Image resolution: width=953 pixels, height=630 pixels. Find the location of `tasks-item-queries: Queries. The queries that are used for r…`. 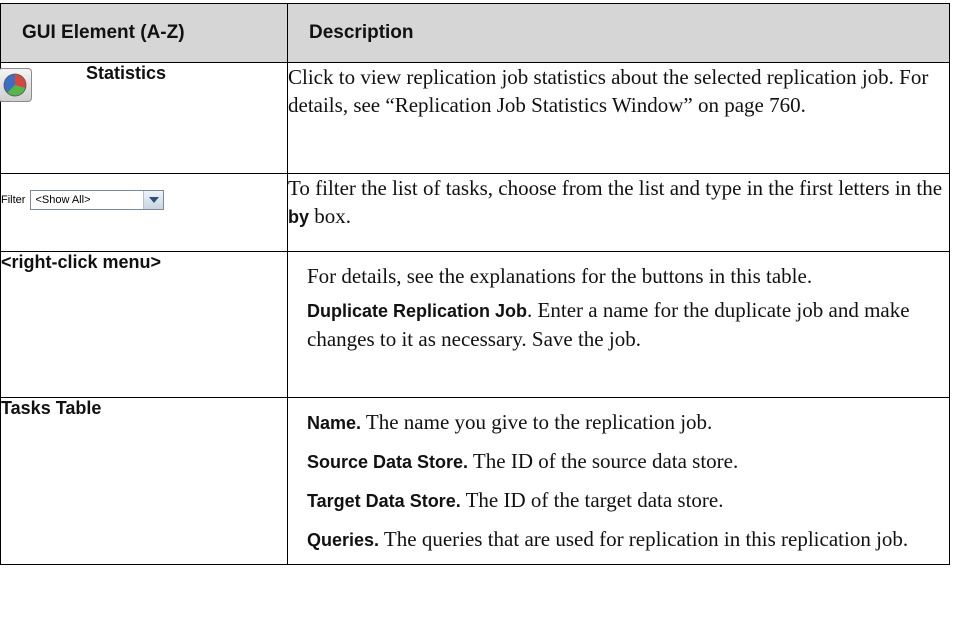

tasks-item-queries: Queries. The queries that are used for r… is located at coordinates (618, 542).